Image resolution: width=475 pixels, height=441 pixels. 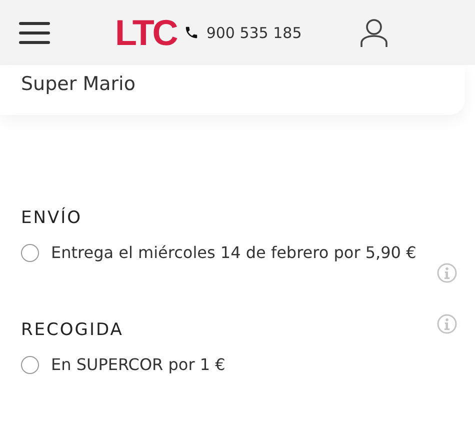 What do you see at coordinates (51, 218) in the screenshot?
I see `section-title: ENVÍO` at bounding box center [51, 218].